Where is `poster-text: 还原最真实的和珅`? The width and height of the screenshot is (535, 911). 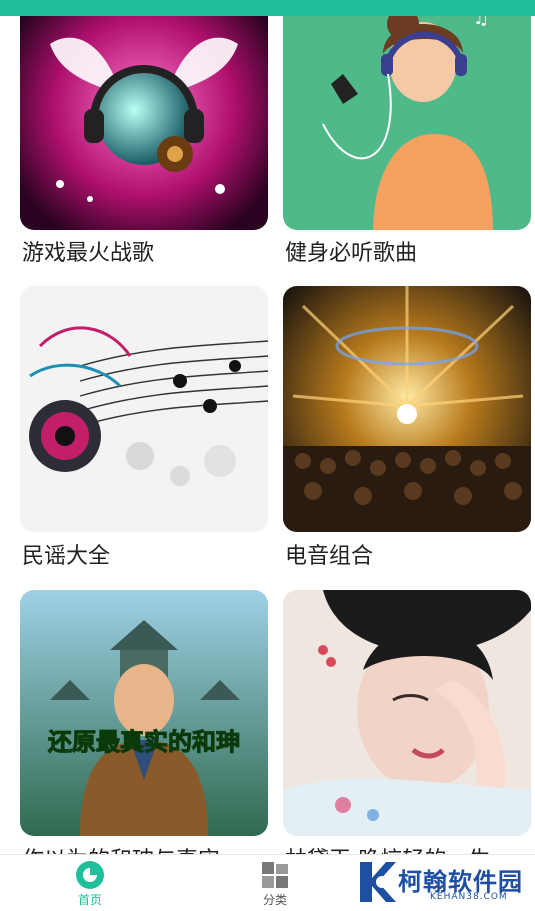 poster-text: 还原最真实的和珅 is located at coordinates (144, 742).